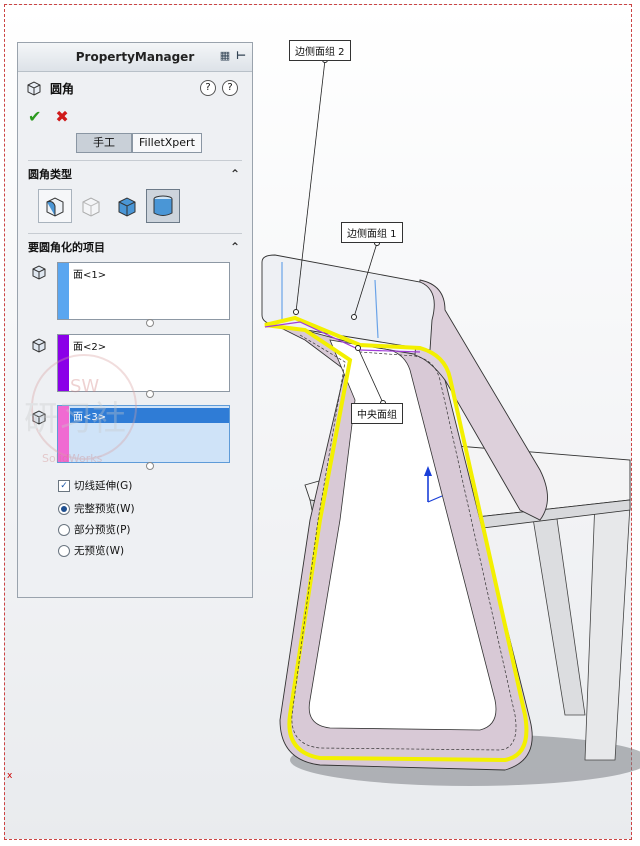  Describe the element at coordinates (64, 550) in the screenshot. I see `no-preview-radio` at that location.